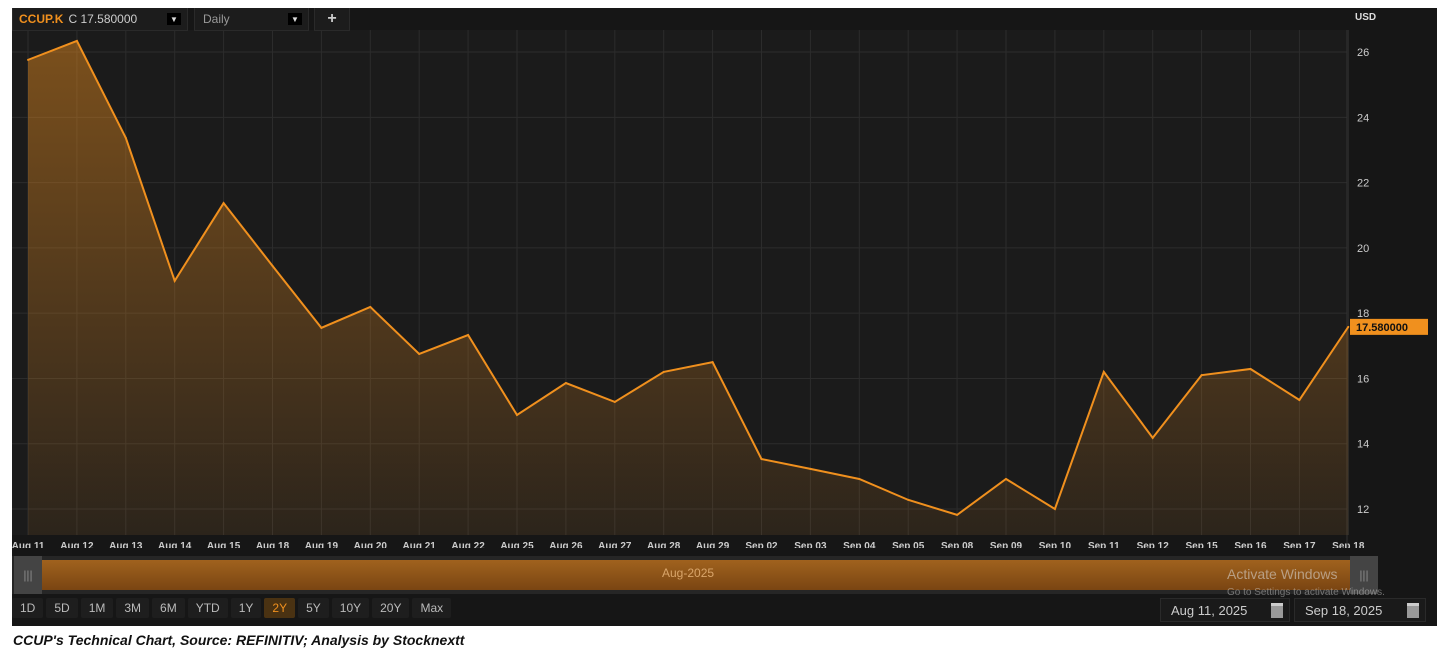 The width and height of the screenshot is (1454, 658). What do you see at coordinates (251, 19) in the screenshot?
I see `interval-select: Daily ▼` at bounding box center [251, 19].